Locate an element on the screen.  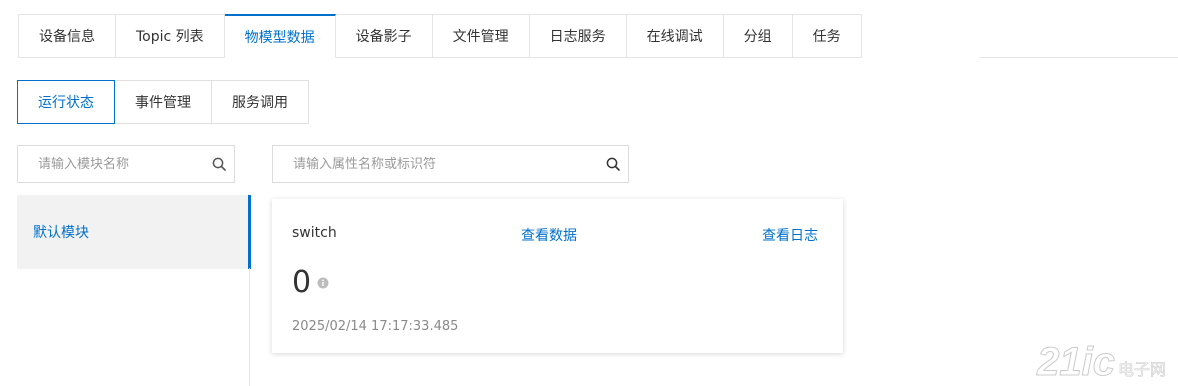
tab-device-shadow: 设备影子 is located at coordinates (384, 36).